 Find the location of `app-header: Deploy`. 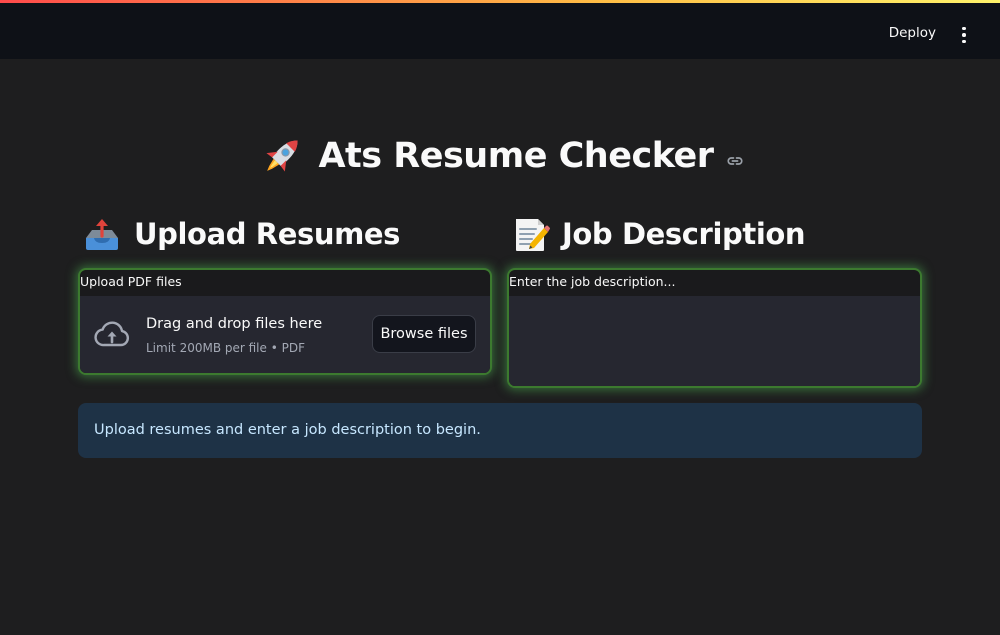

app-header: Deploy is located at coordinates (500, 31).